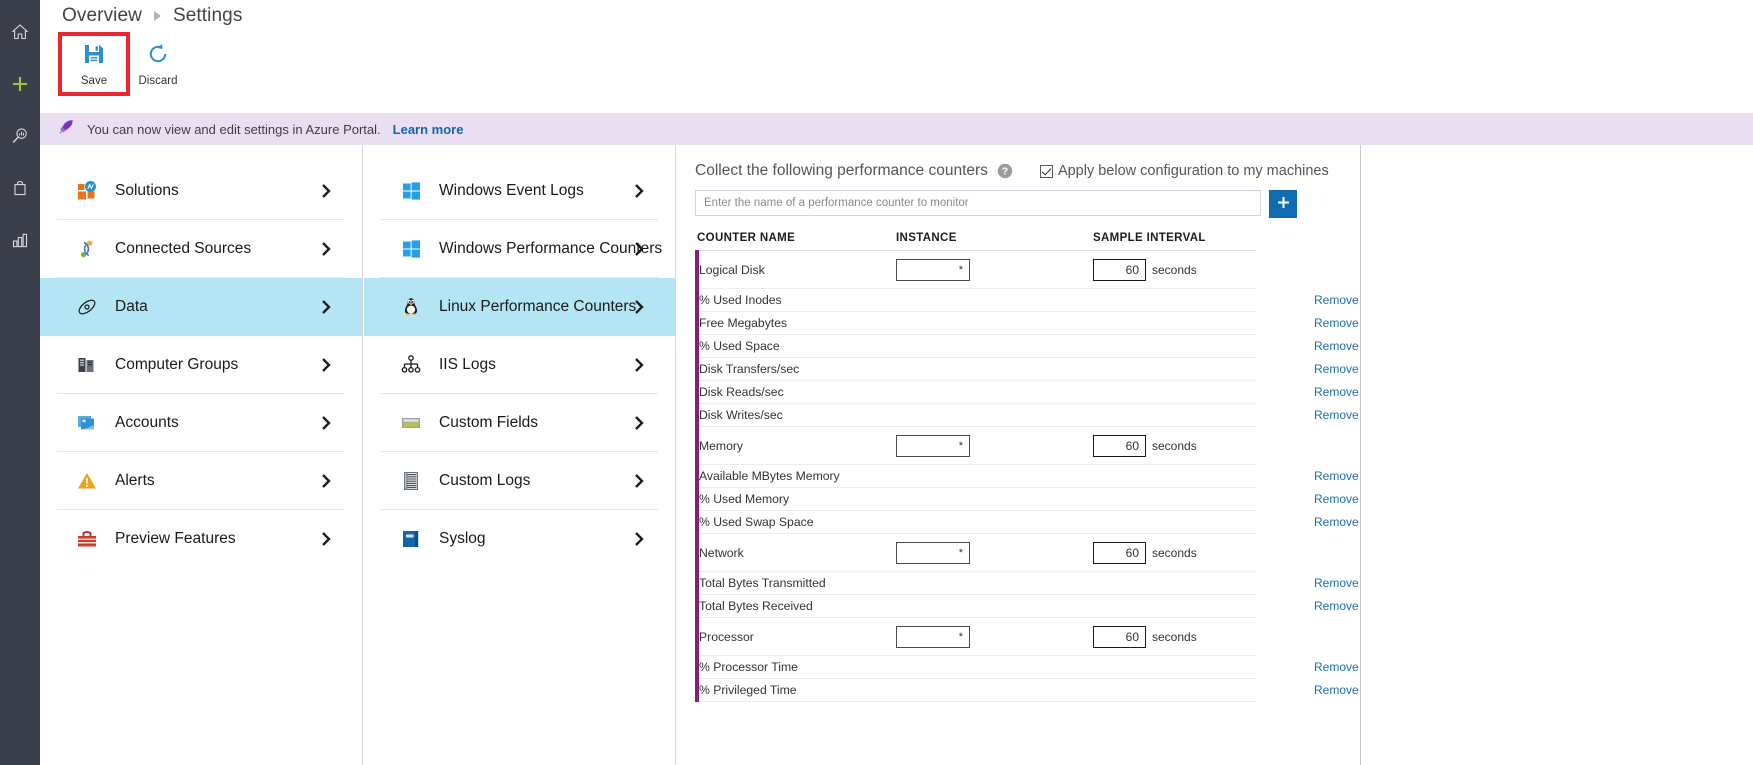 The height and width of the screenshot is (765, 1753). Describe the element at coordinates (94, 56) in the screenshot. I see `save-icon` at that location.